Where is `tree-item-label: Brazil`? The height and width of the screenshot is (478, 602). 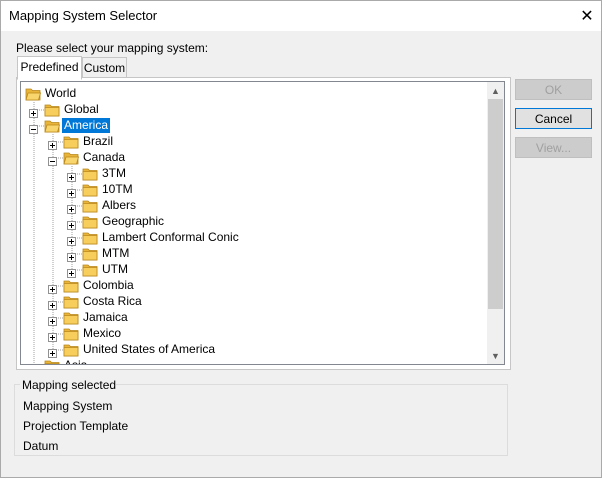 tree-item-label: Brazil is located at coordinates (98, 141).